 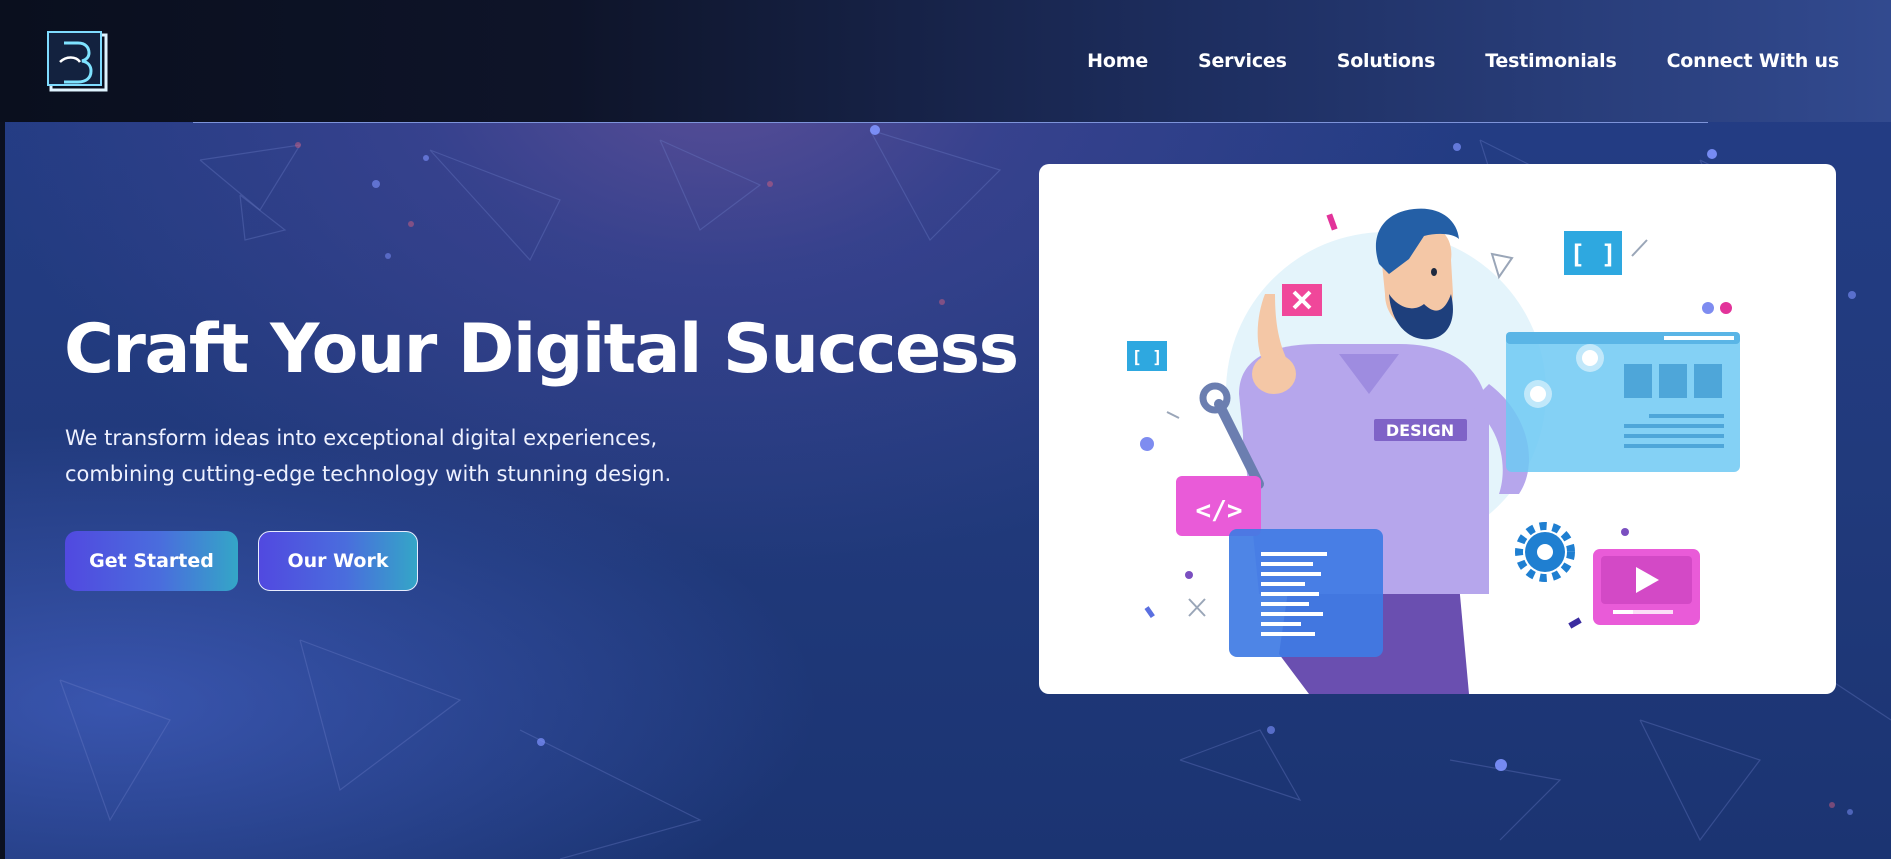 What do you see at coordinates (1545, 552) in the screenshot?
I see `gear-icon` at bounding box center [1545, 552].